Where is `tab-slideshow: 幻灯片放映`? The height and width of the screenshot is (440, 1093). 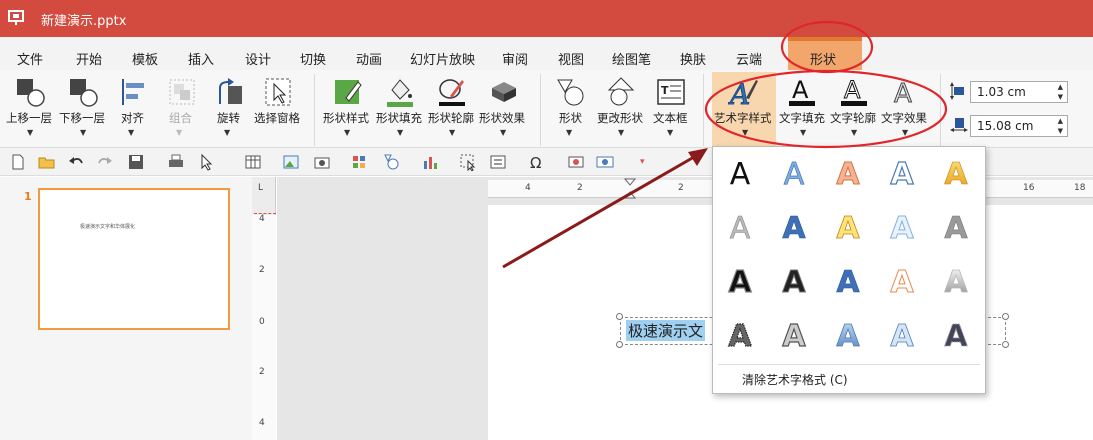
tab-slideshow: 幻灯片放映 is located at coordinates (442, 58).